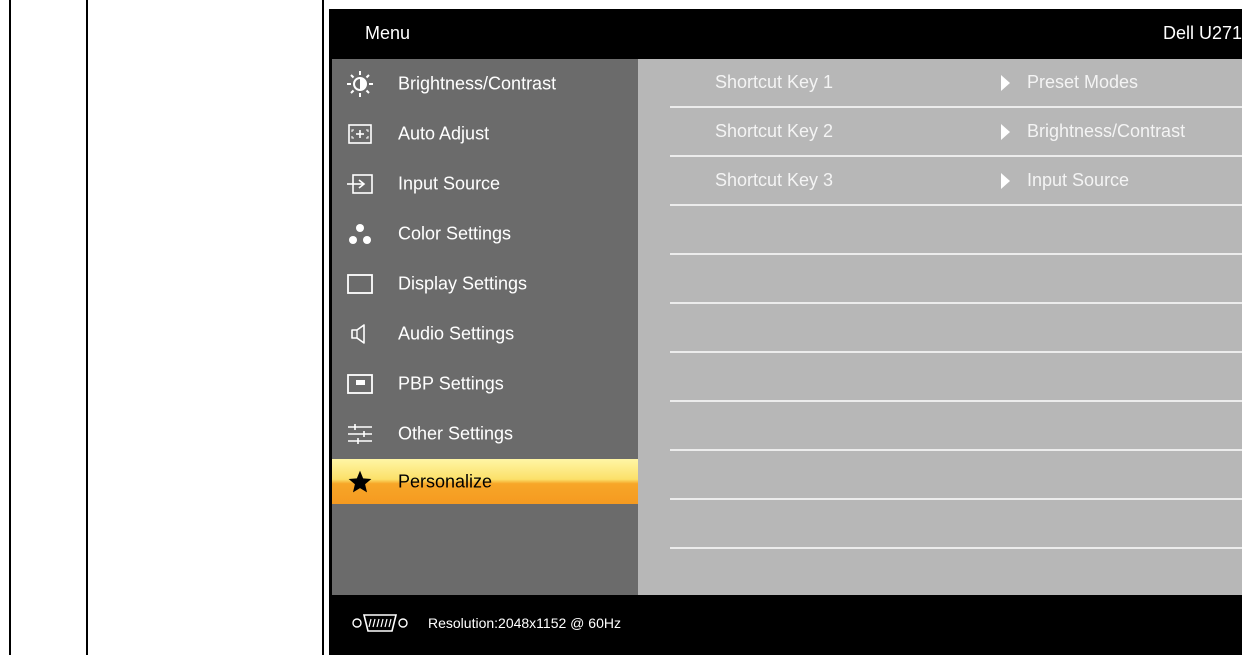  I want to click on color-settings-icon, so click(360, 234).